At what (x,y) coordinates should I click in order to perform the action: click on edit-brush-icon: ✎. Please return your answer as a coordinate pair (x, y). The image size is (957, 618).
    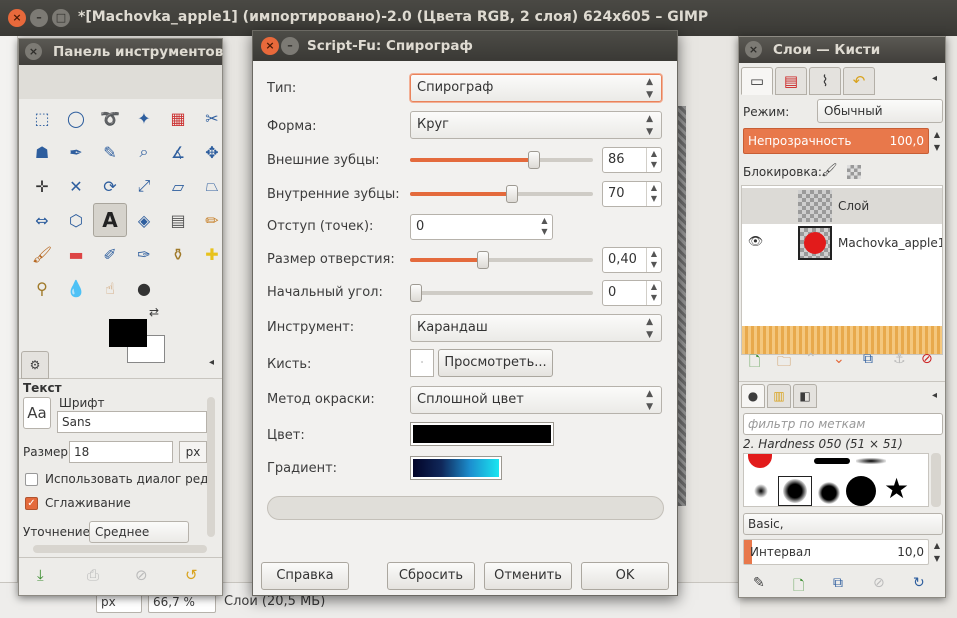
    Looking at the image, I should click on (759, 583).